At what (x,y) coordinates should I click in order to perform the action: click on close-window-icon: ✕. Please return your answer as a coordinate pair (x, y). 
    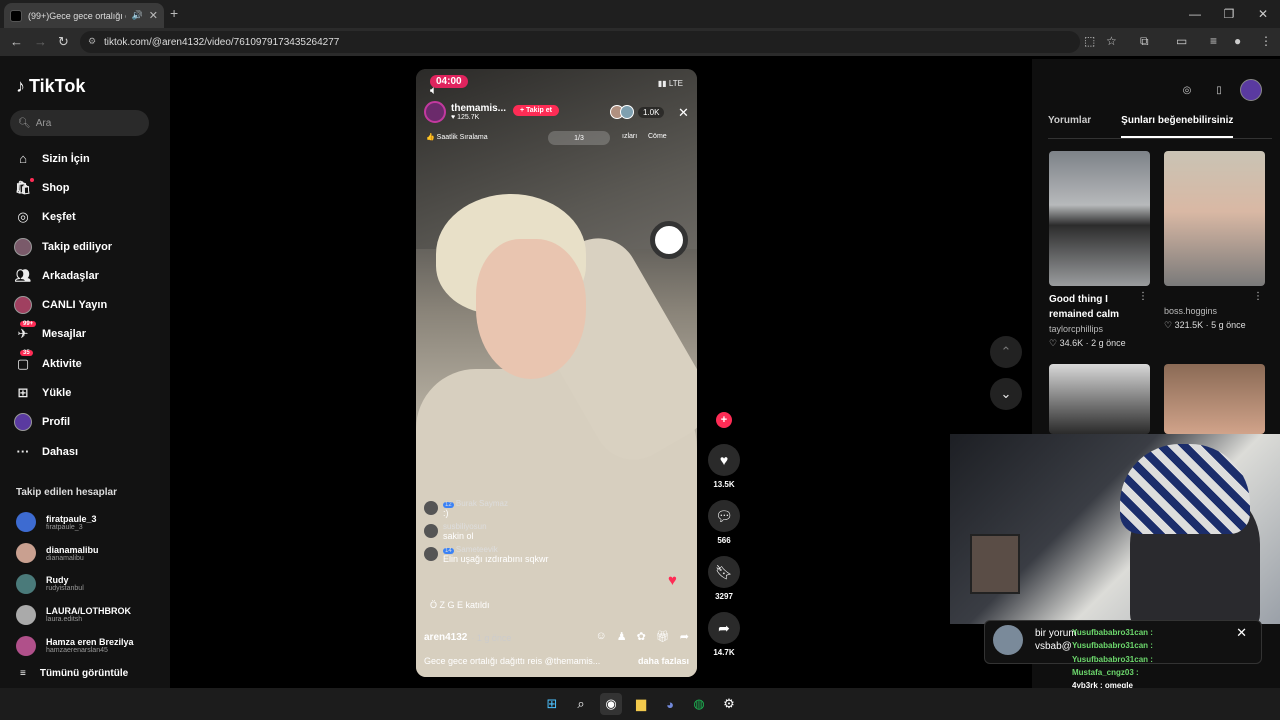
    Looking at the image, I should click on (1263, 14).